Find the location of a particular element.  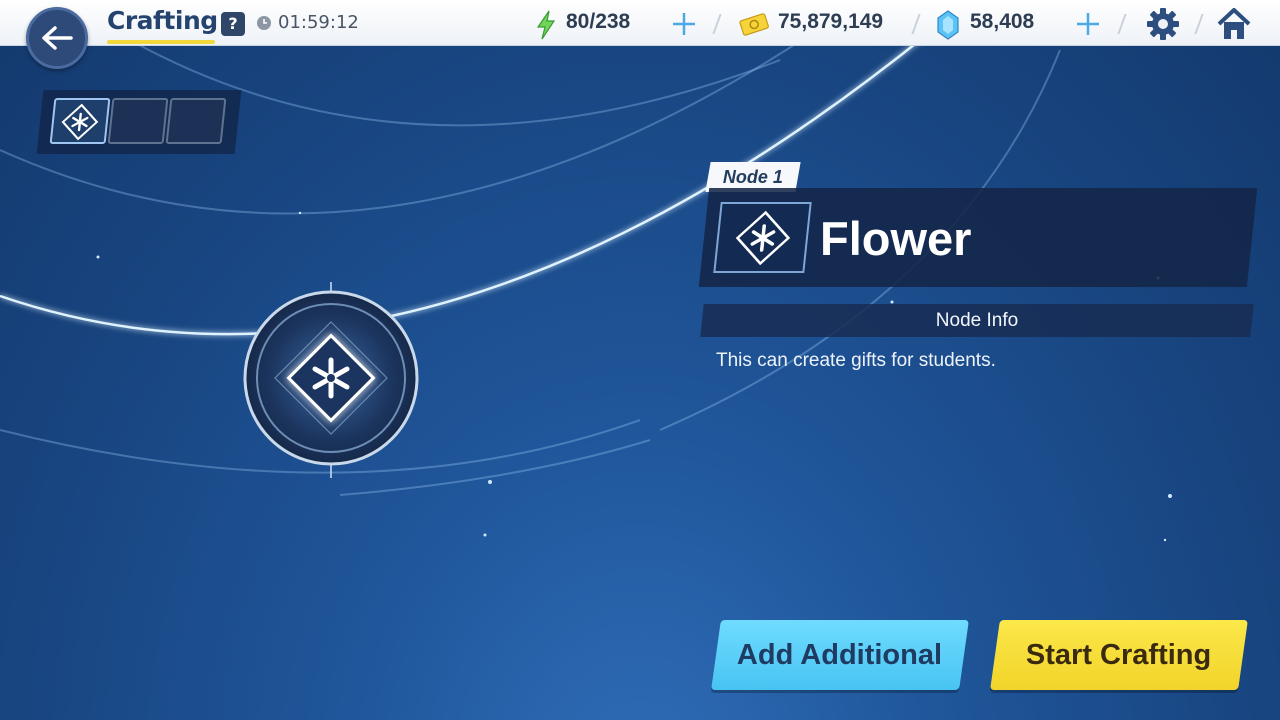

lightning-icon is located at coordinates (546, 25).